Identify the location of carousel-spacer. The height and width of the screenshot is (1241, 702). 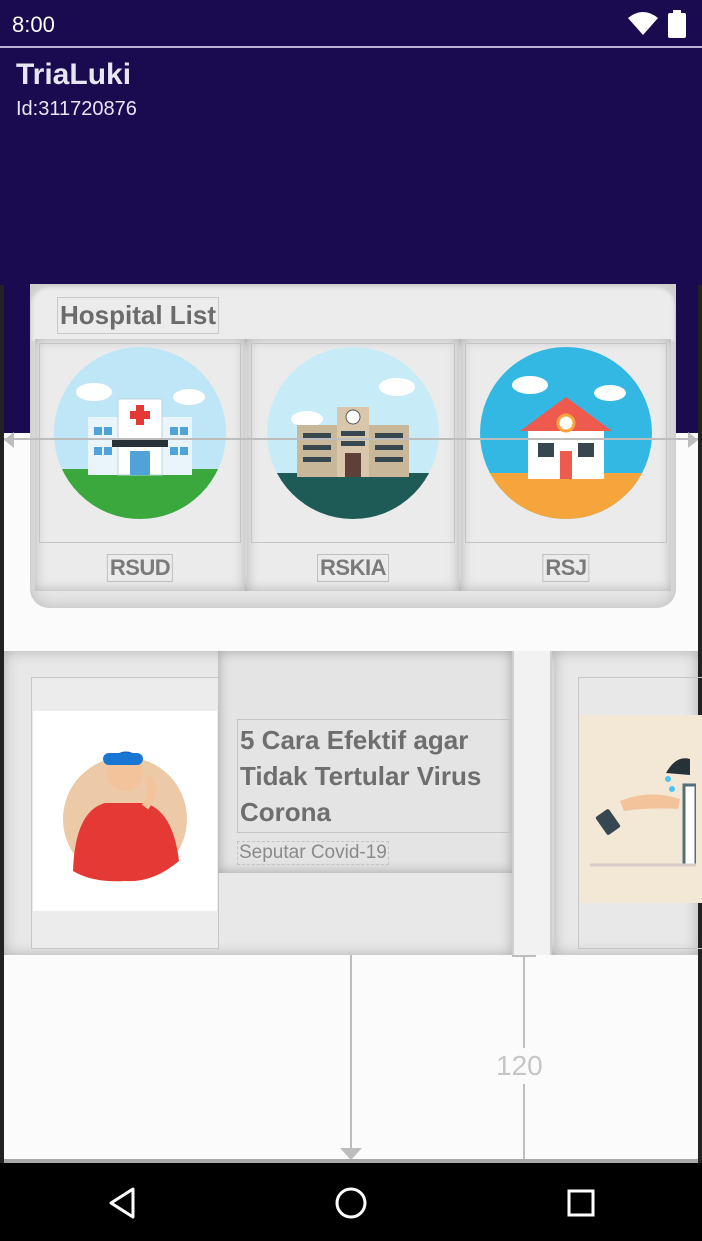
(532, 803).